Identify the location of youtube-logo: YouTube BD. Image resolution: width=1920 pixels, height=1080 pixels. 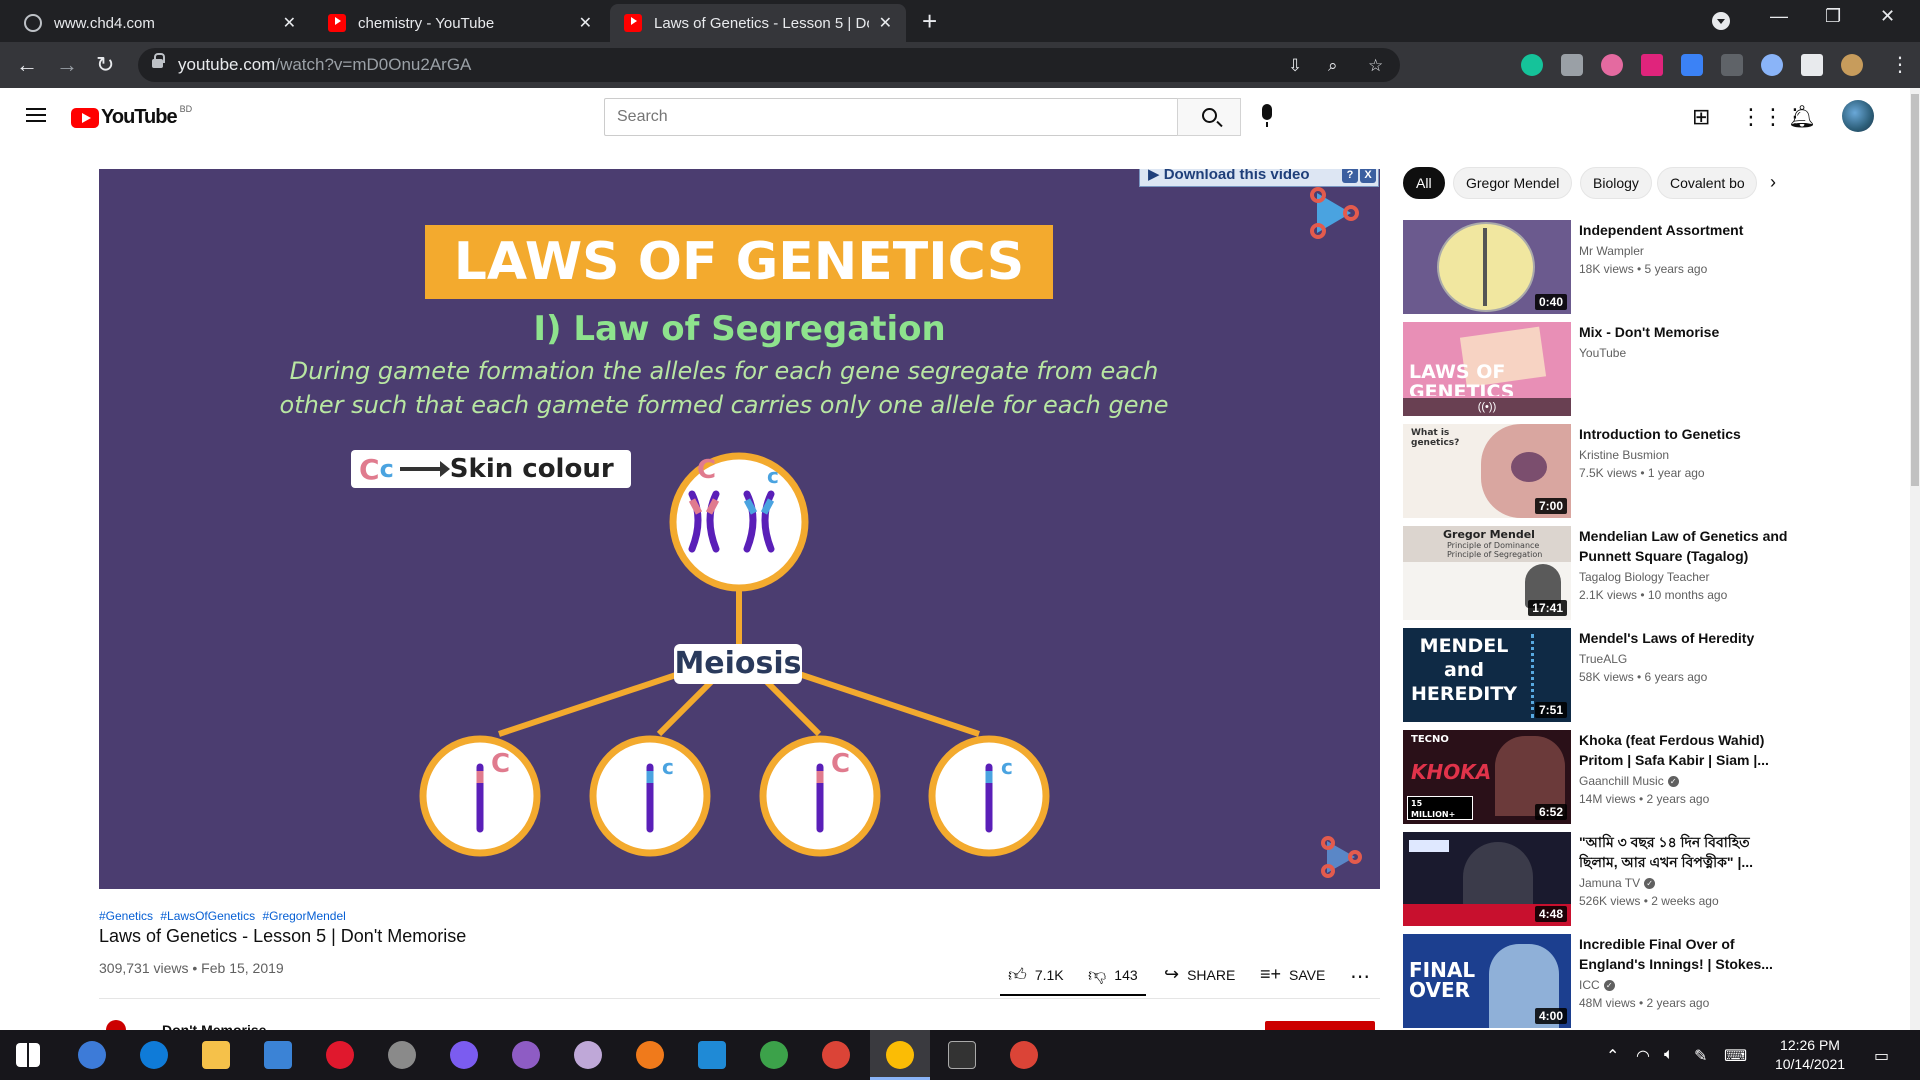
(131, 116).